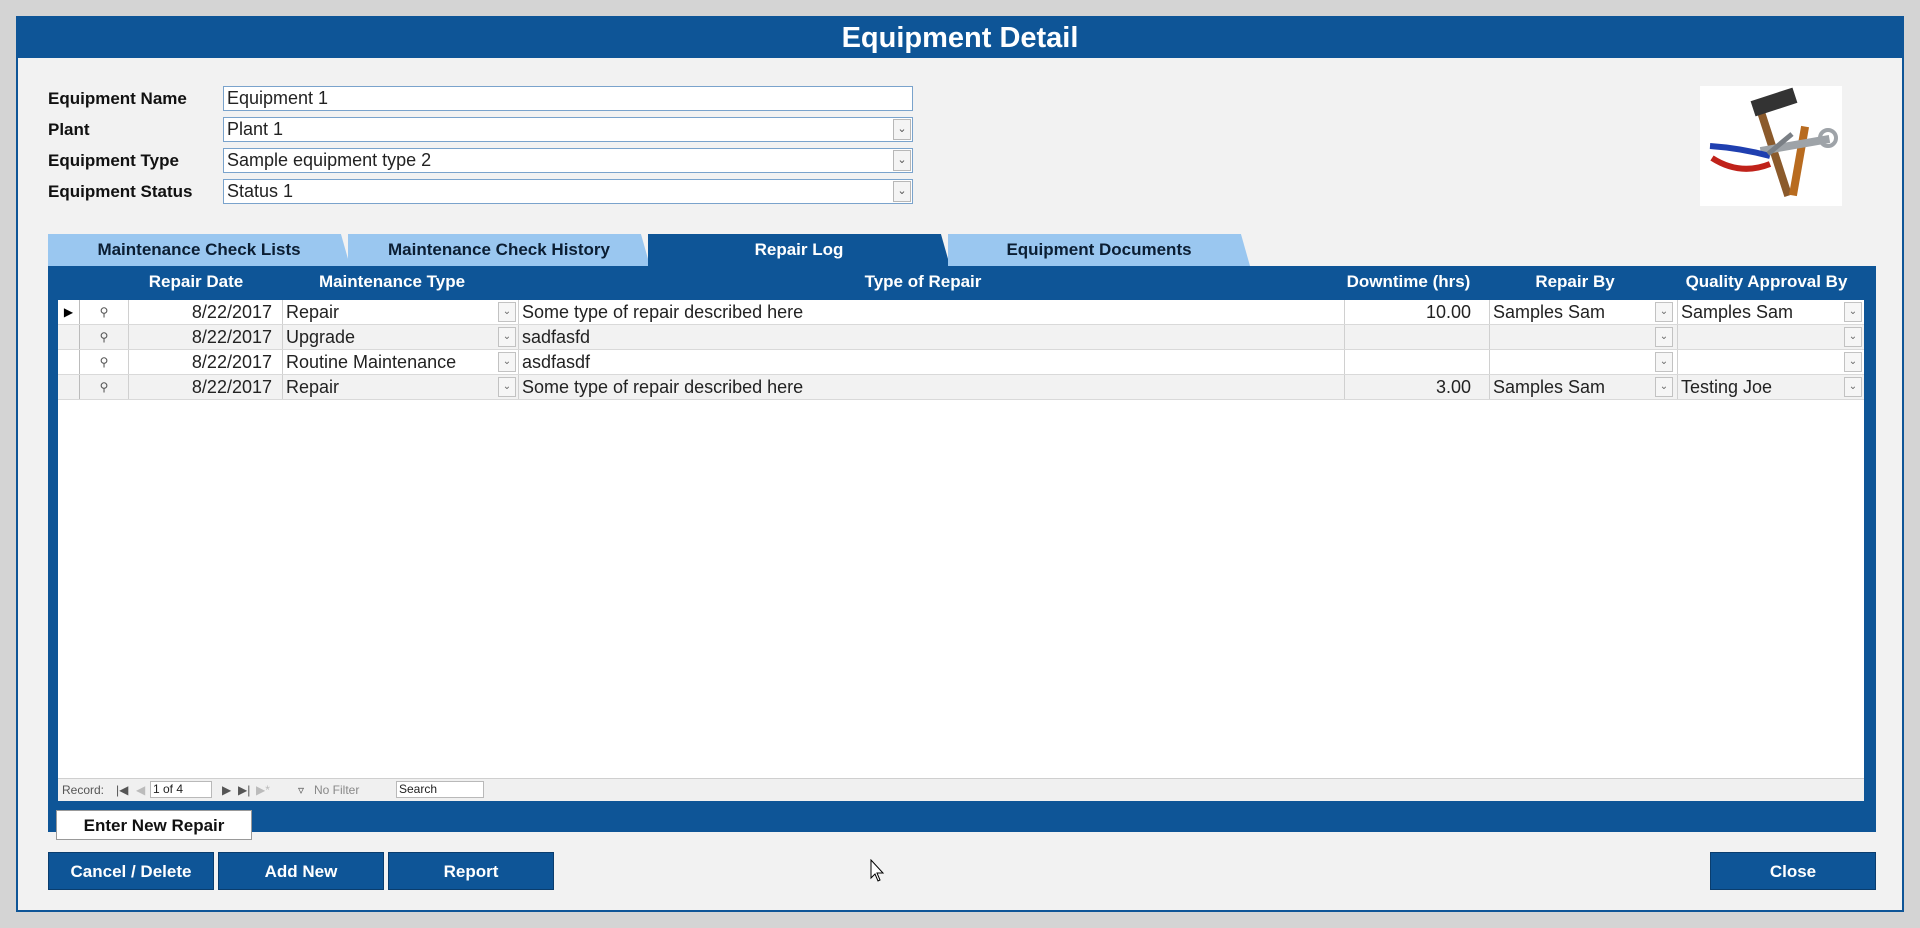  Describe the element at coordinates (960, 38) in the screenshot. I see `window-title: Equipment Detail` at that location.